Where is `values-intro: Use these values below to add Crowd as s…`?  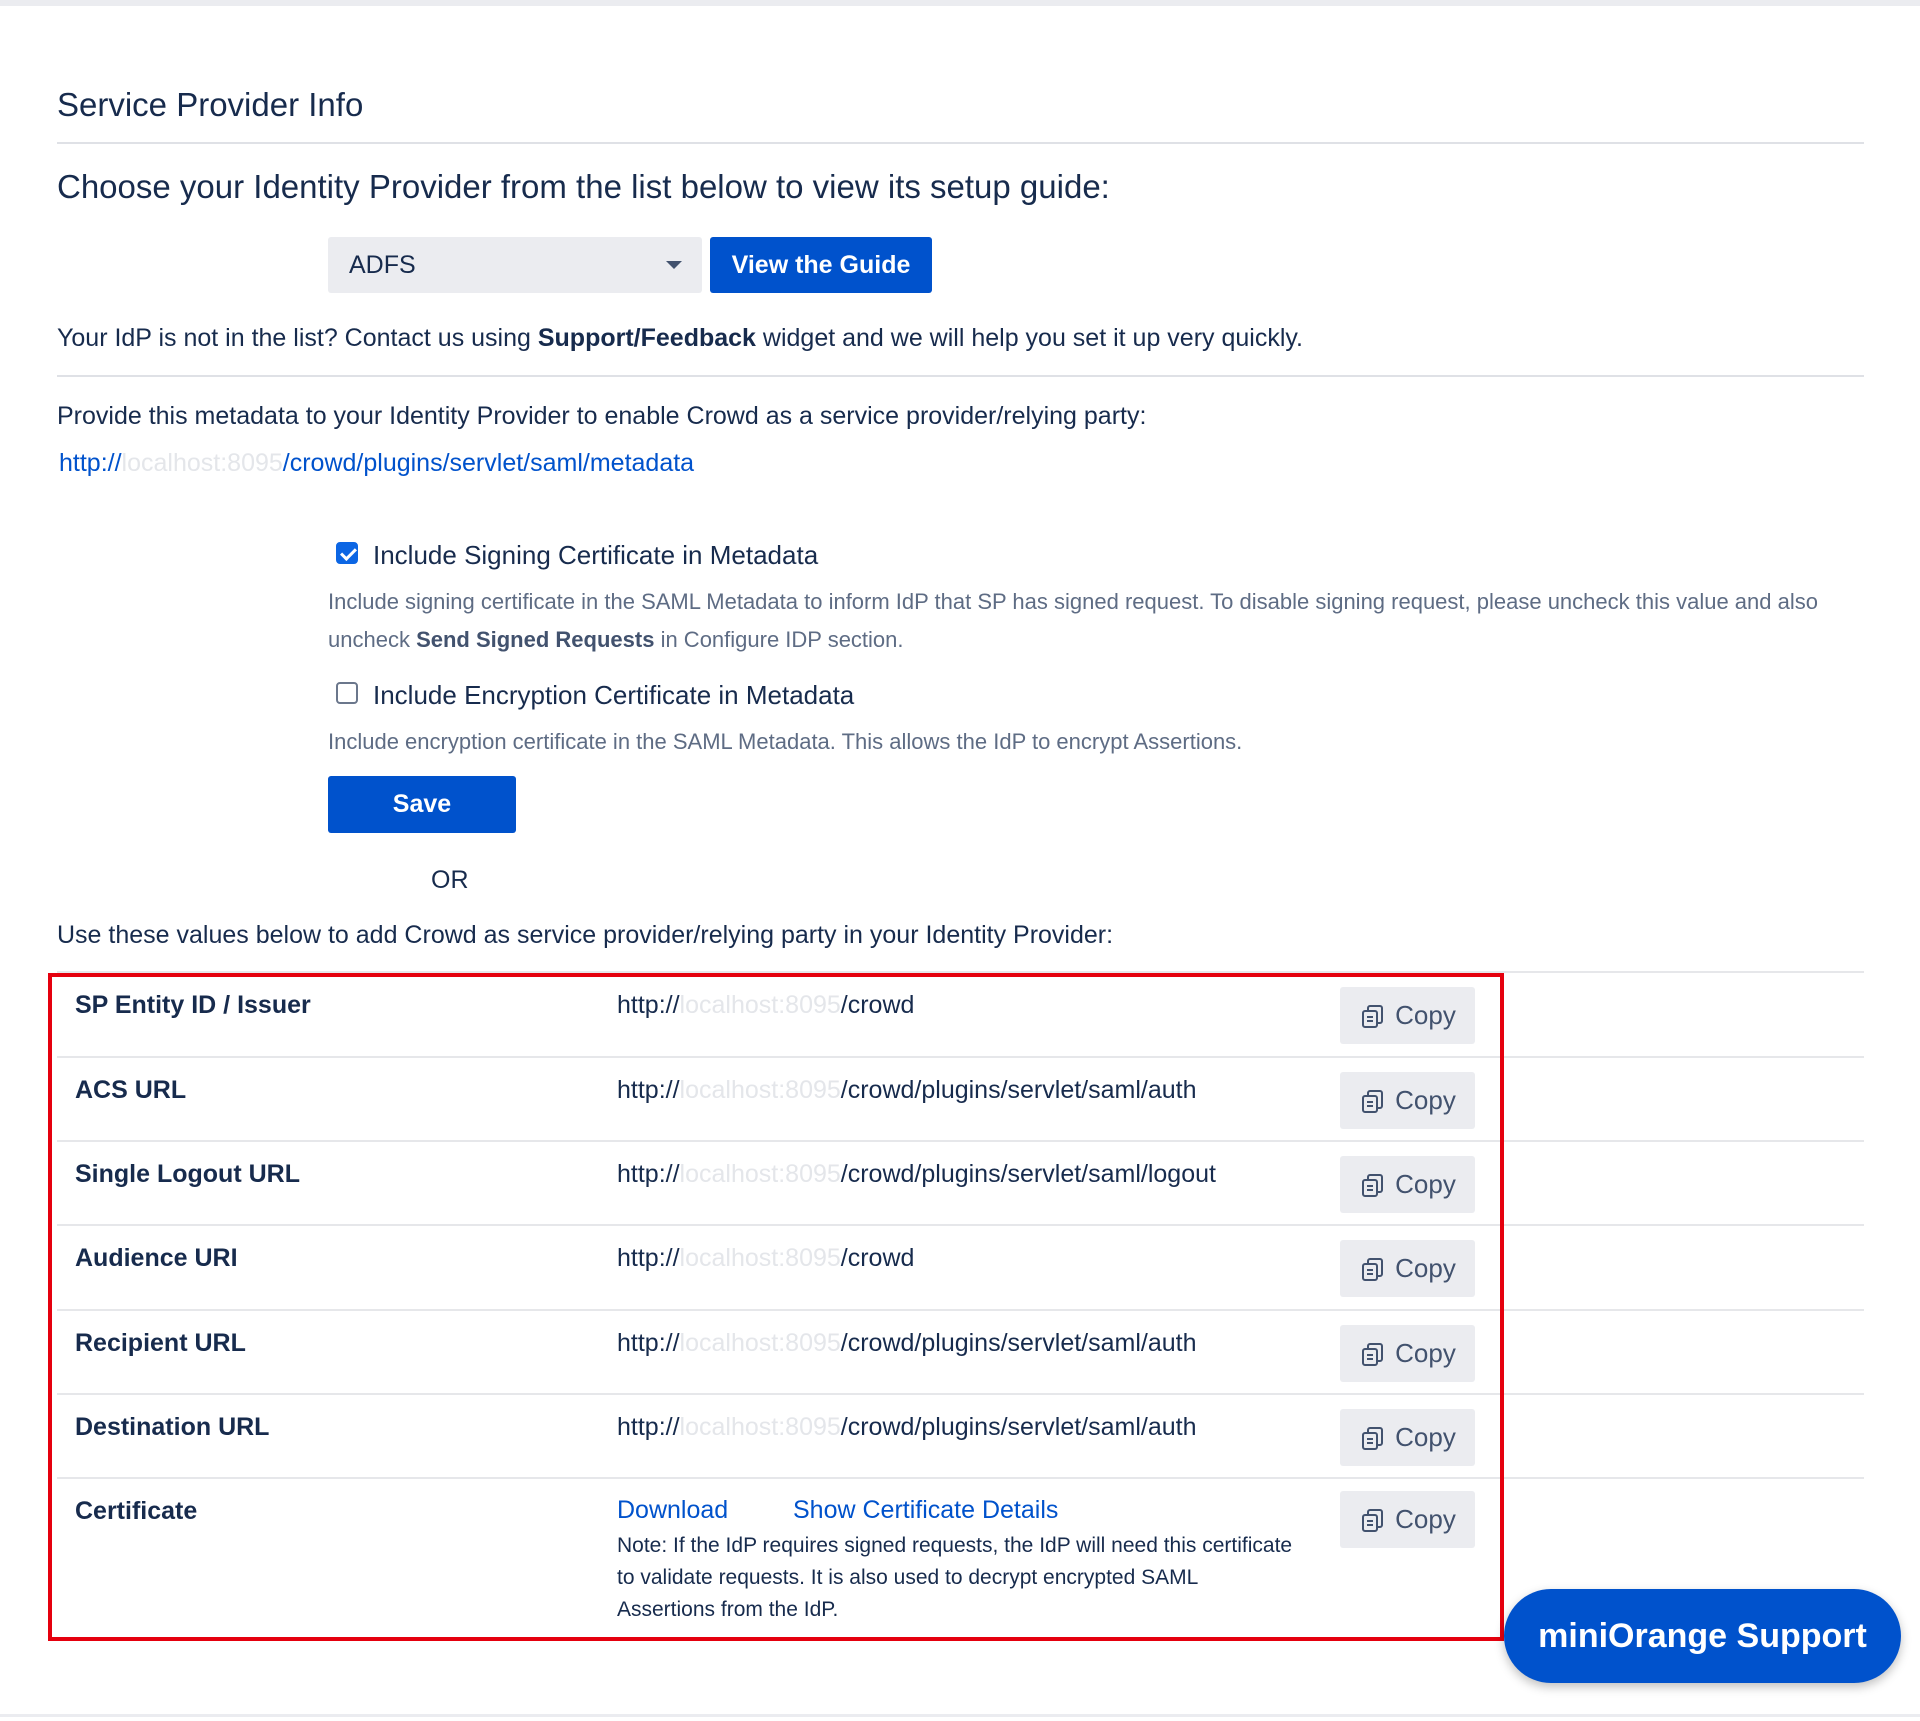 values-intro: Use these values below to add Crowd as s… is located at coordinates (585, 935).